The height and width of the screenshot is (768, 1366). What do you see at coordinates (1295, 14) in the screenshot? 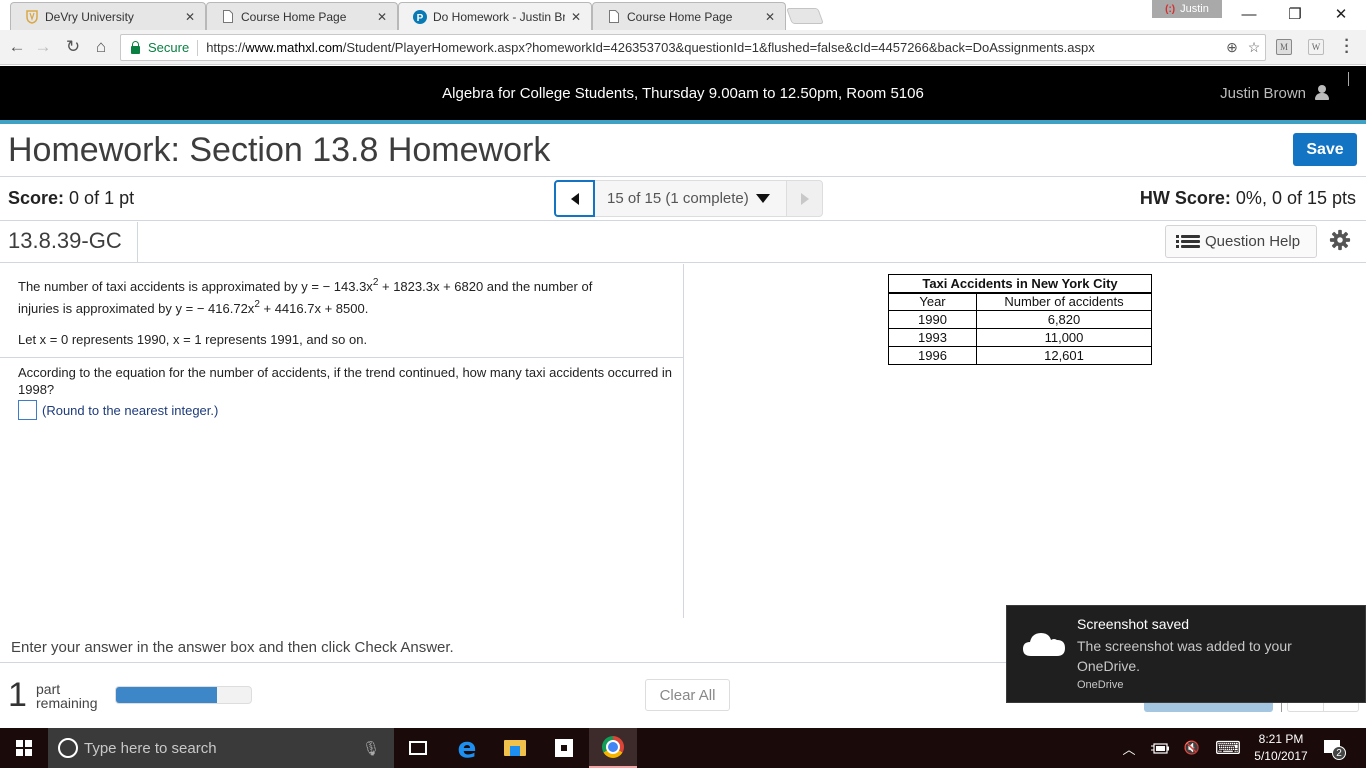
I see `restore-button: ❐` at bounding box center [1295, 14].